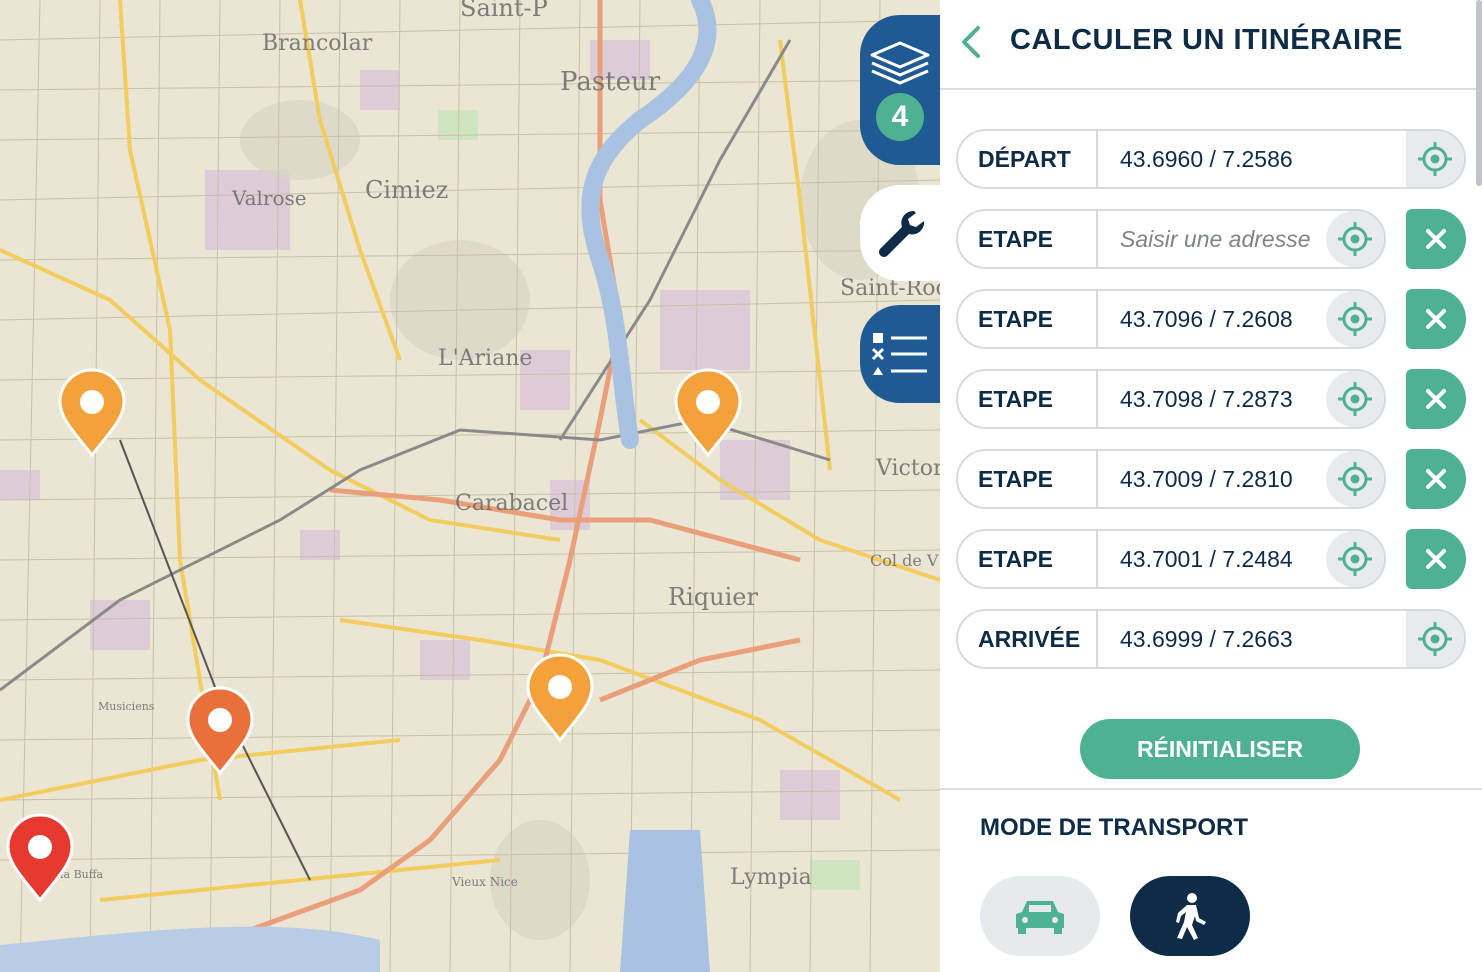  Describe the element at coordinates (907, 468) in the screenshot. I see `map-label: Victor` at that location.